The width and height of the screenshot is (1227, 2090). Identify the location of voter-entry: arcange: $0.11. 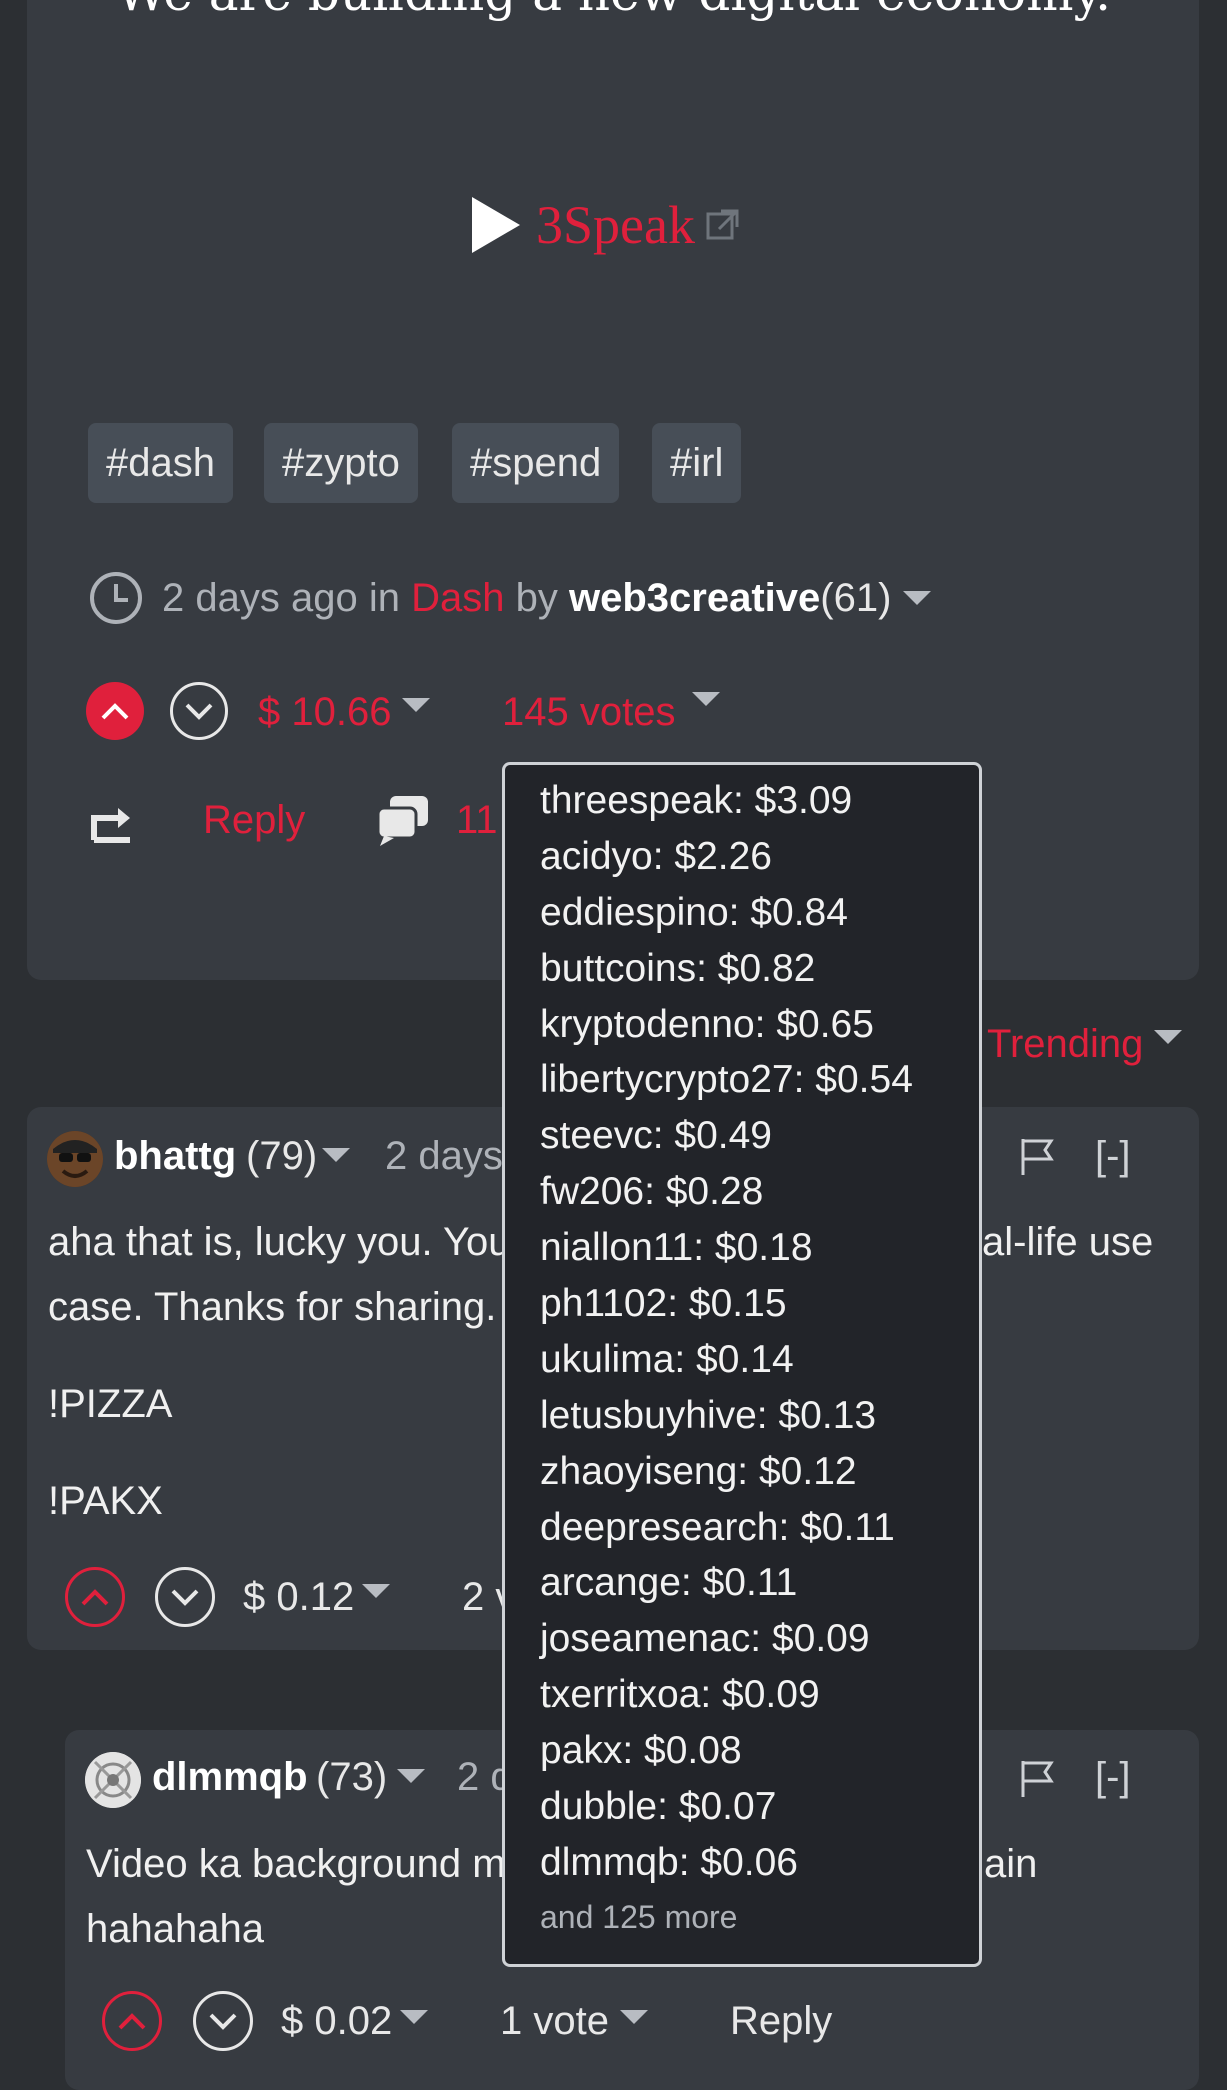
(669, 1583).